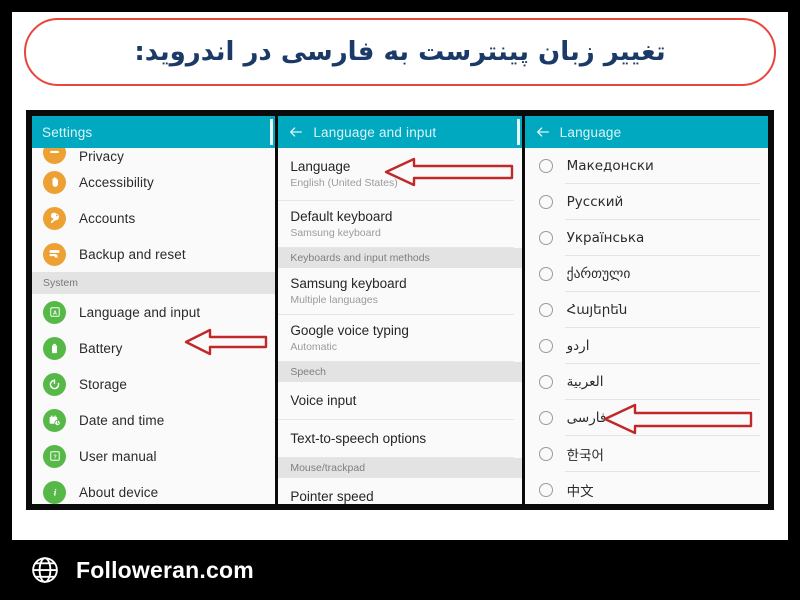 The image size is (800, 600). I want to click on battery-icon, so click(54, 348).